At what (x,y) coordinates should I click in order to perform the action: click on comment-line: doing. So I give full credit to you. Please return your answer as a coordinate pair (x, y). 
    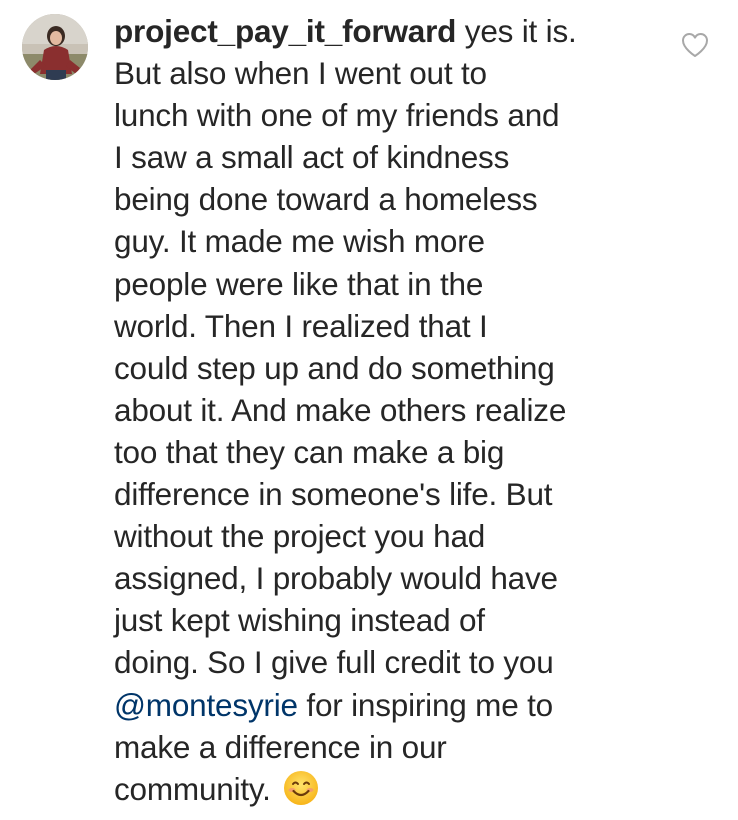
    Looking at the image, I should click on (334, 662).